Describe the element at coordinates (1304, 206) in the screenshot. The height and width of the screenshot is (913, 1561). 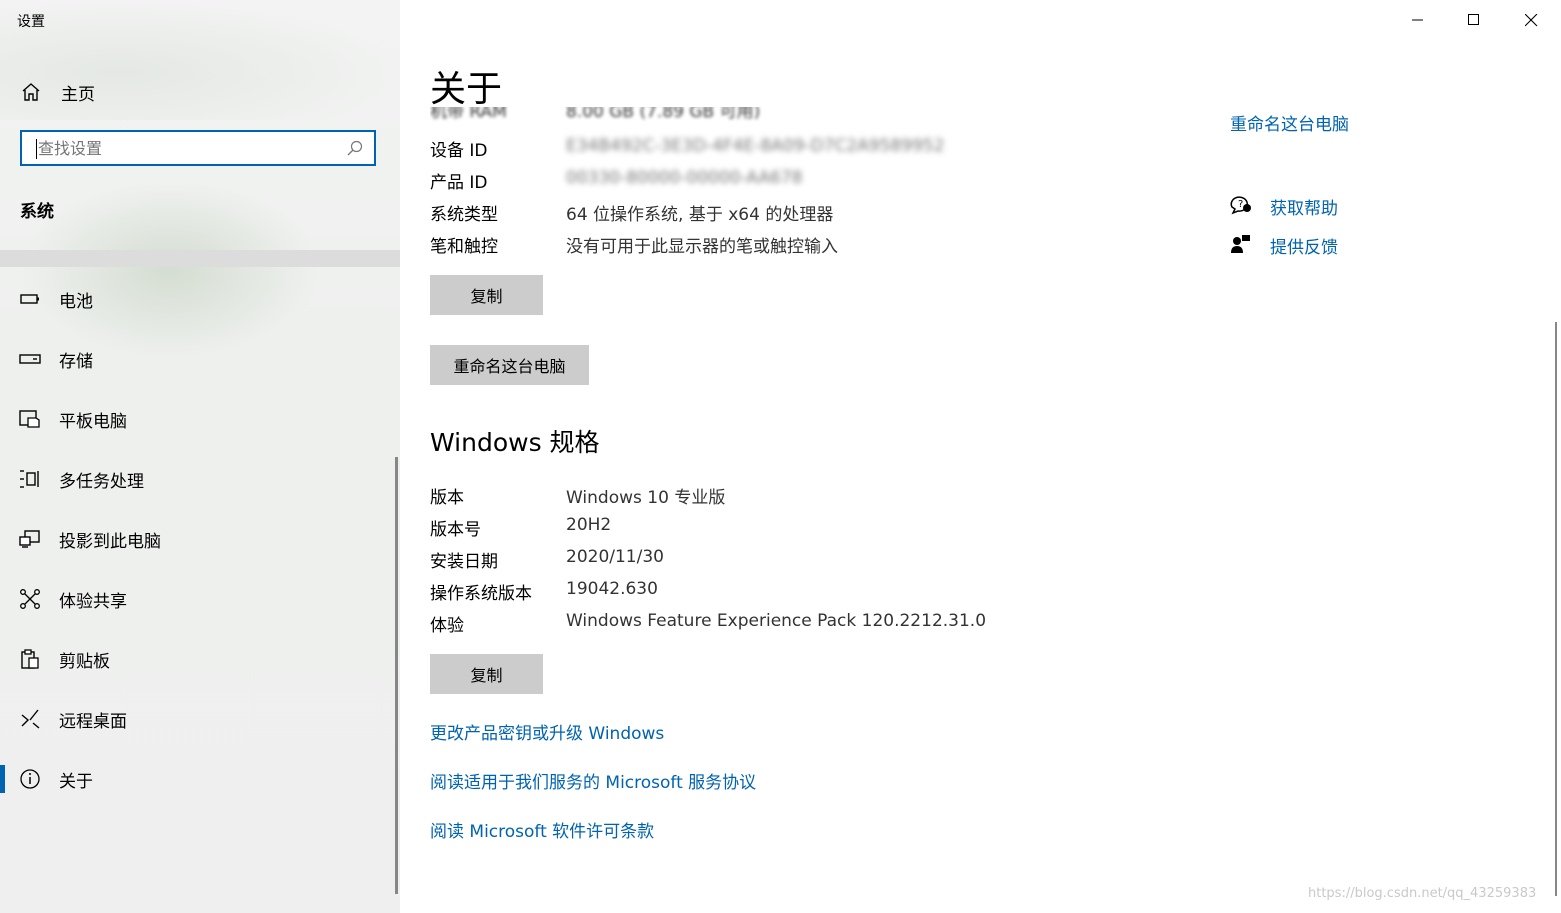
I see `get-help-link: 获取帮助` at that location.